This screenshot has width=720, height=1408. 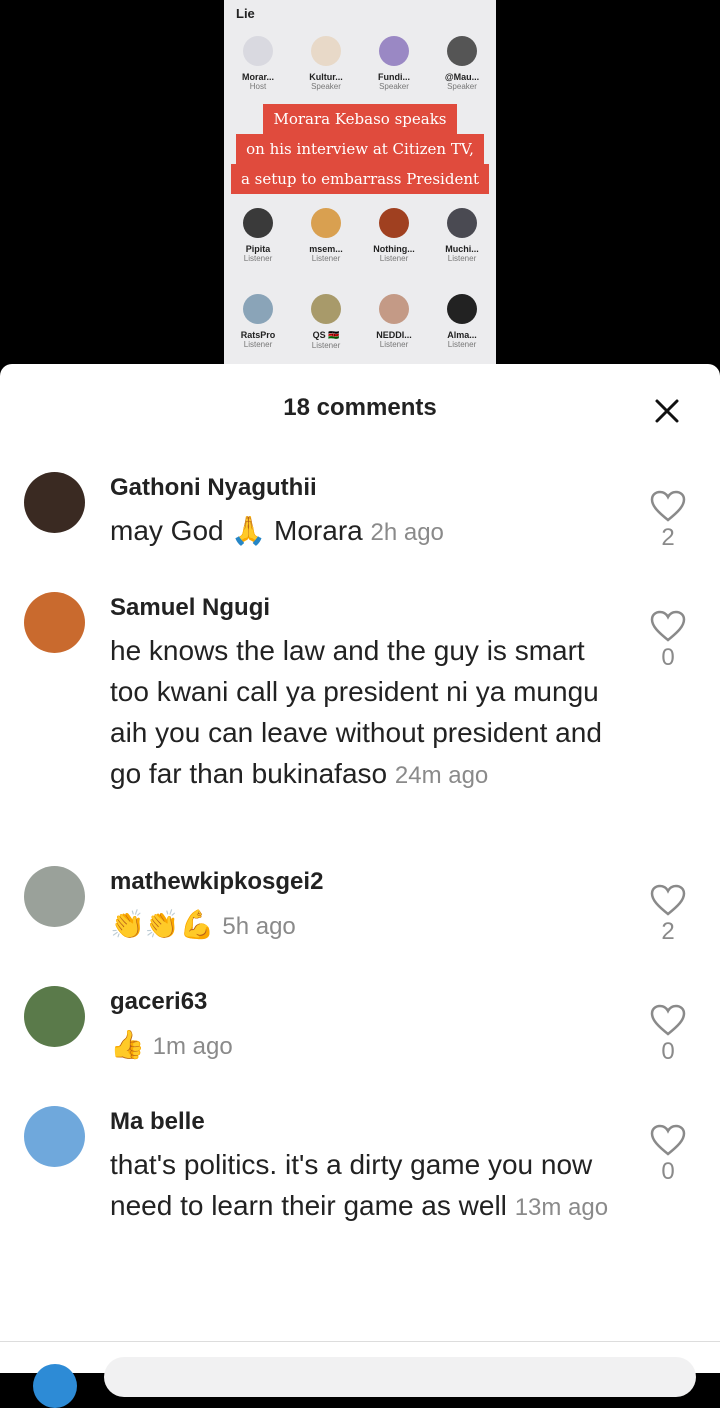 I want to click on comment-username: gaceri63, so click(x=360, y=1002).